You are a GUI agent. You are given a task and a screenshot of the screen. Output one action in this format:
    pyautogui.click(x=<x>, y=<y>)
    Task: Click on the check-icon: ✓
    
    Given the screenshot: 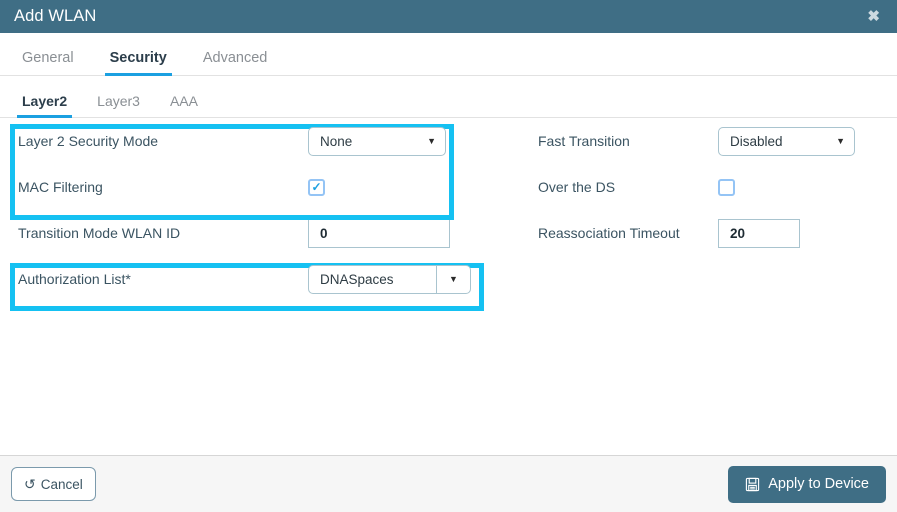 What is the action you would take?
    pyautogui.click(x=316, y=187)
    